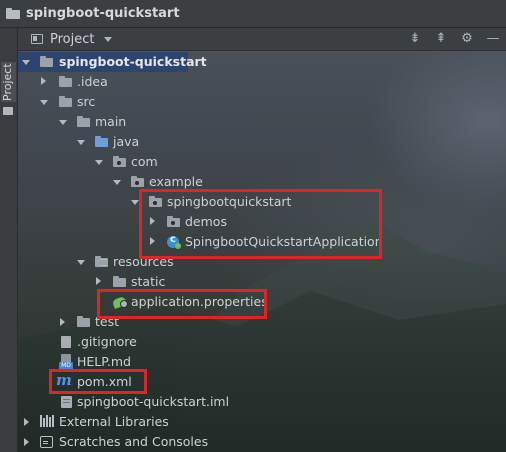 The image size is (506, 452). Describe the element at coordinates (133, 61) in the screenshot. I see `tree-label-root: spingboot-quickstart` at that location.